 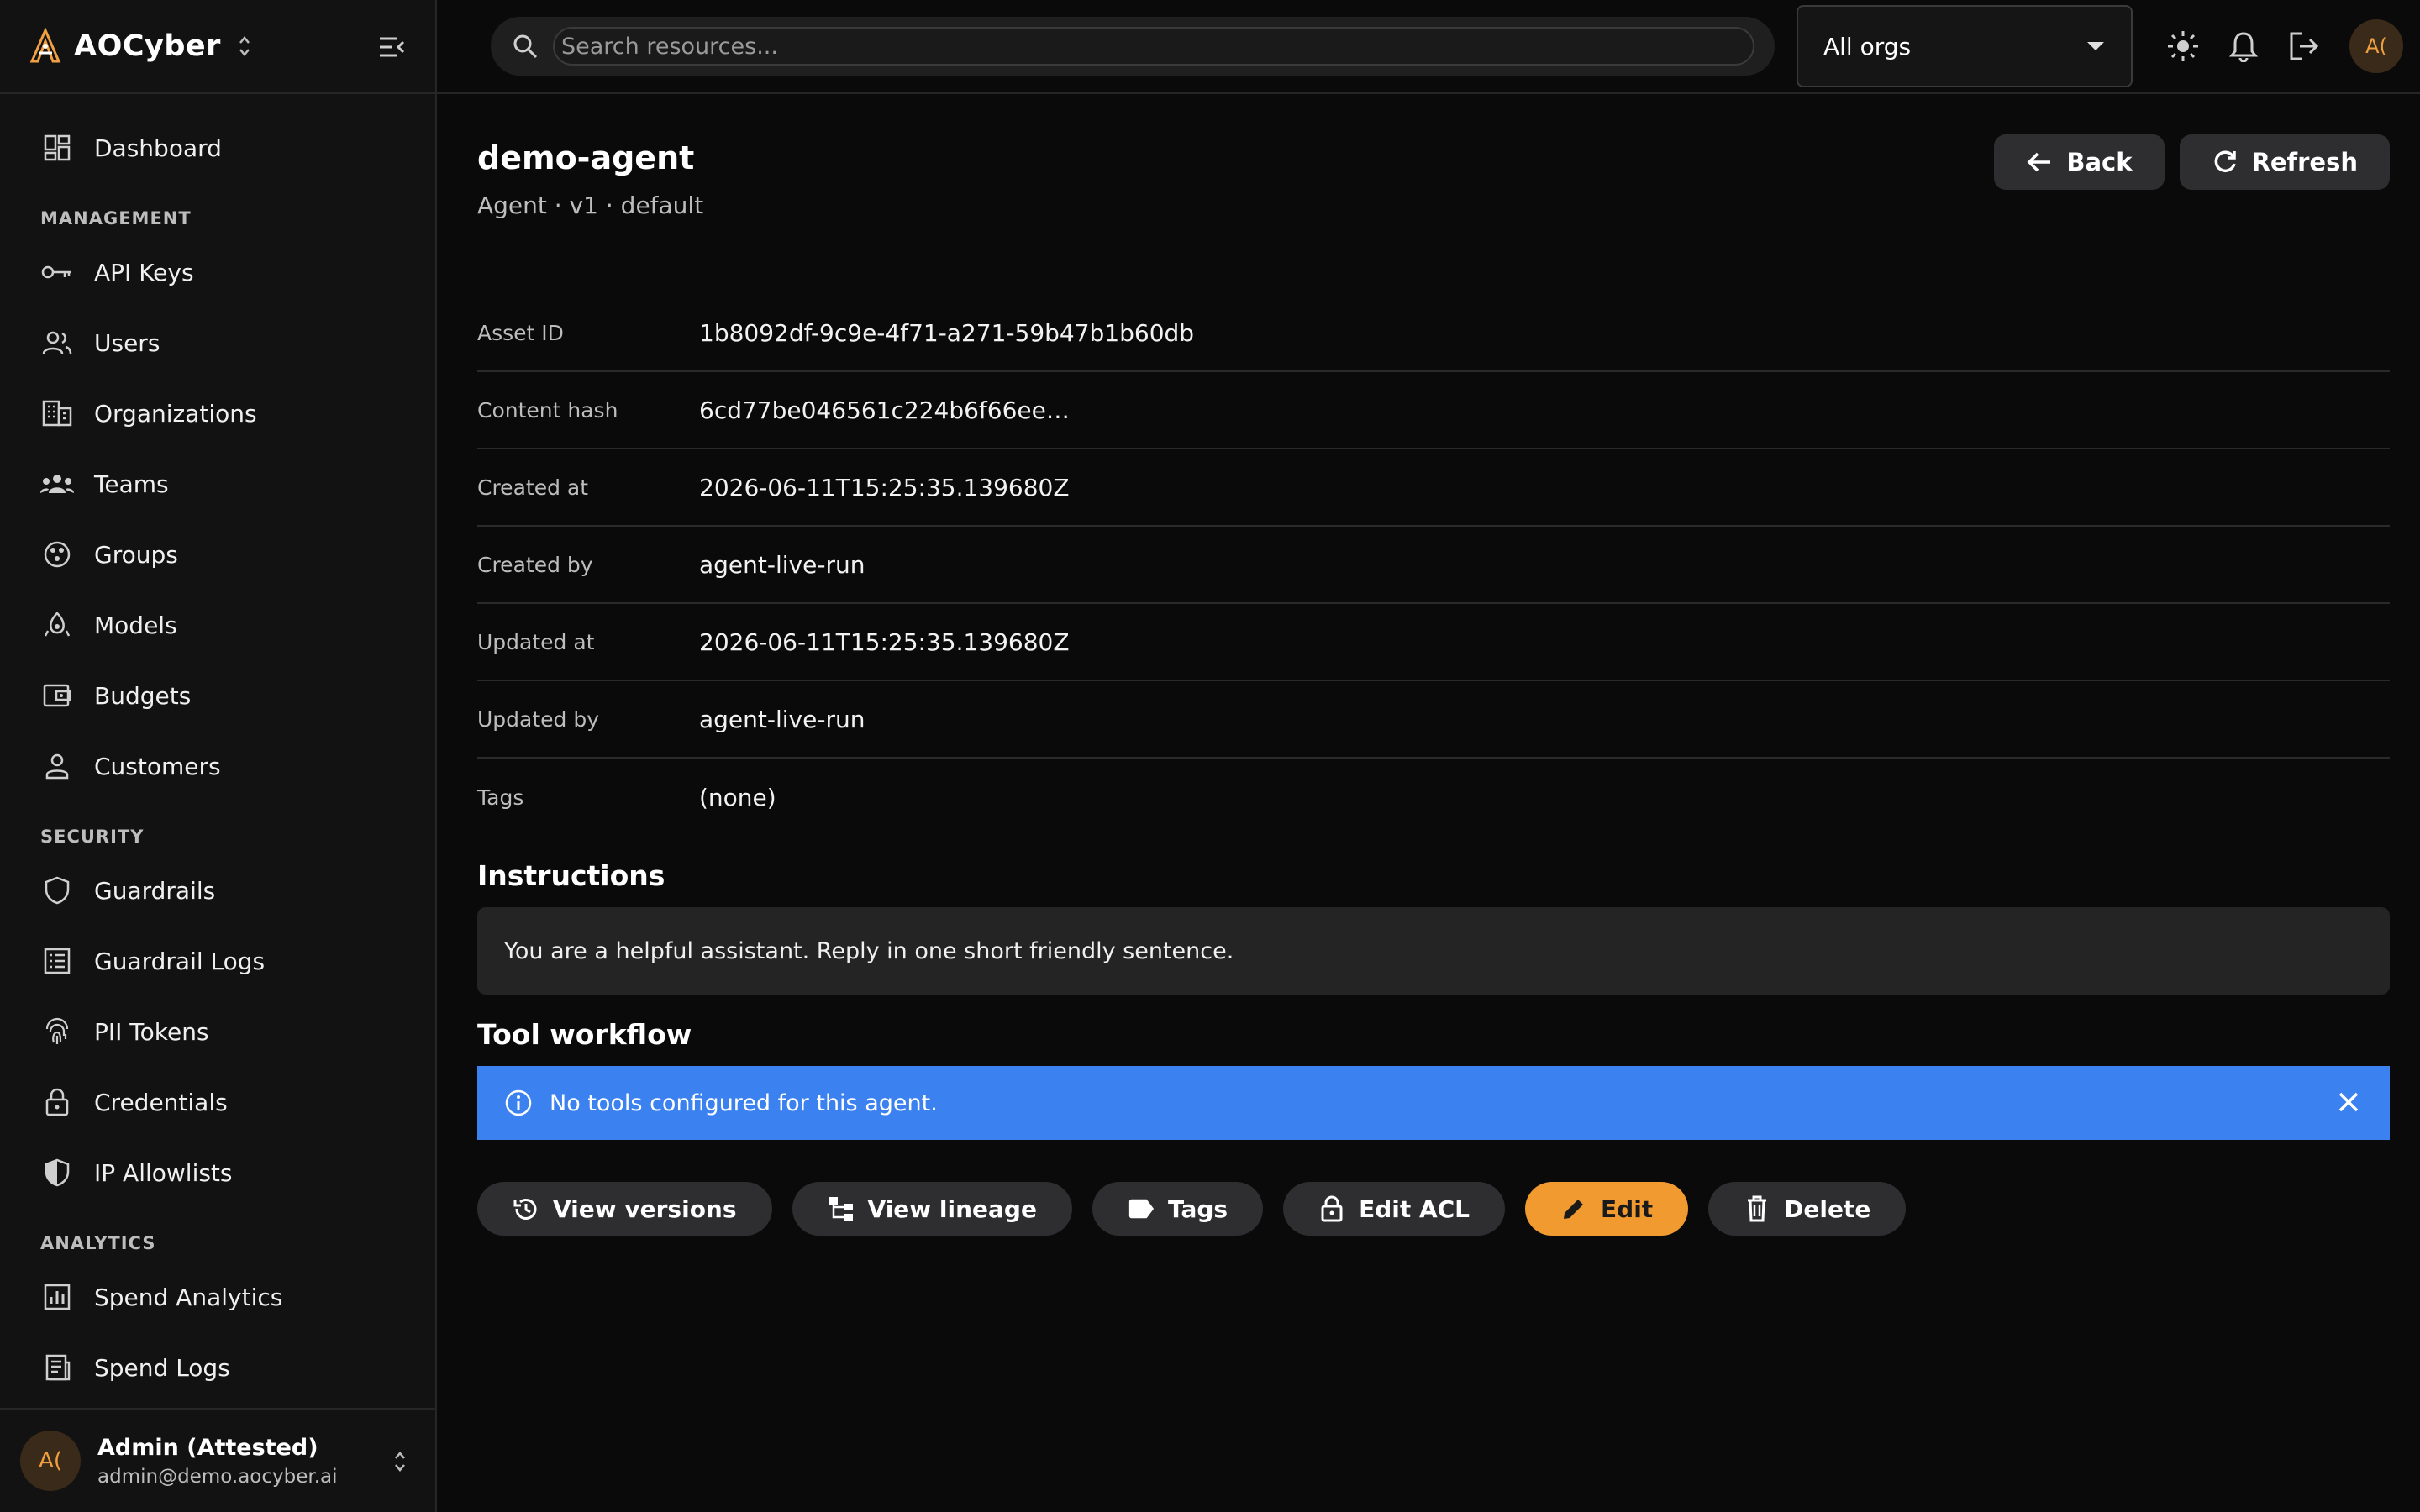 I want to click on sidebar-item-dashboard: Dashboard, so click(x=218, y=148).